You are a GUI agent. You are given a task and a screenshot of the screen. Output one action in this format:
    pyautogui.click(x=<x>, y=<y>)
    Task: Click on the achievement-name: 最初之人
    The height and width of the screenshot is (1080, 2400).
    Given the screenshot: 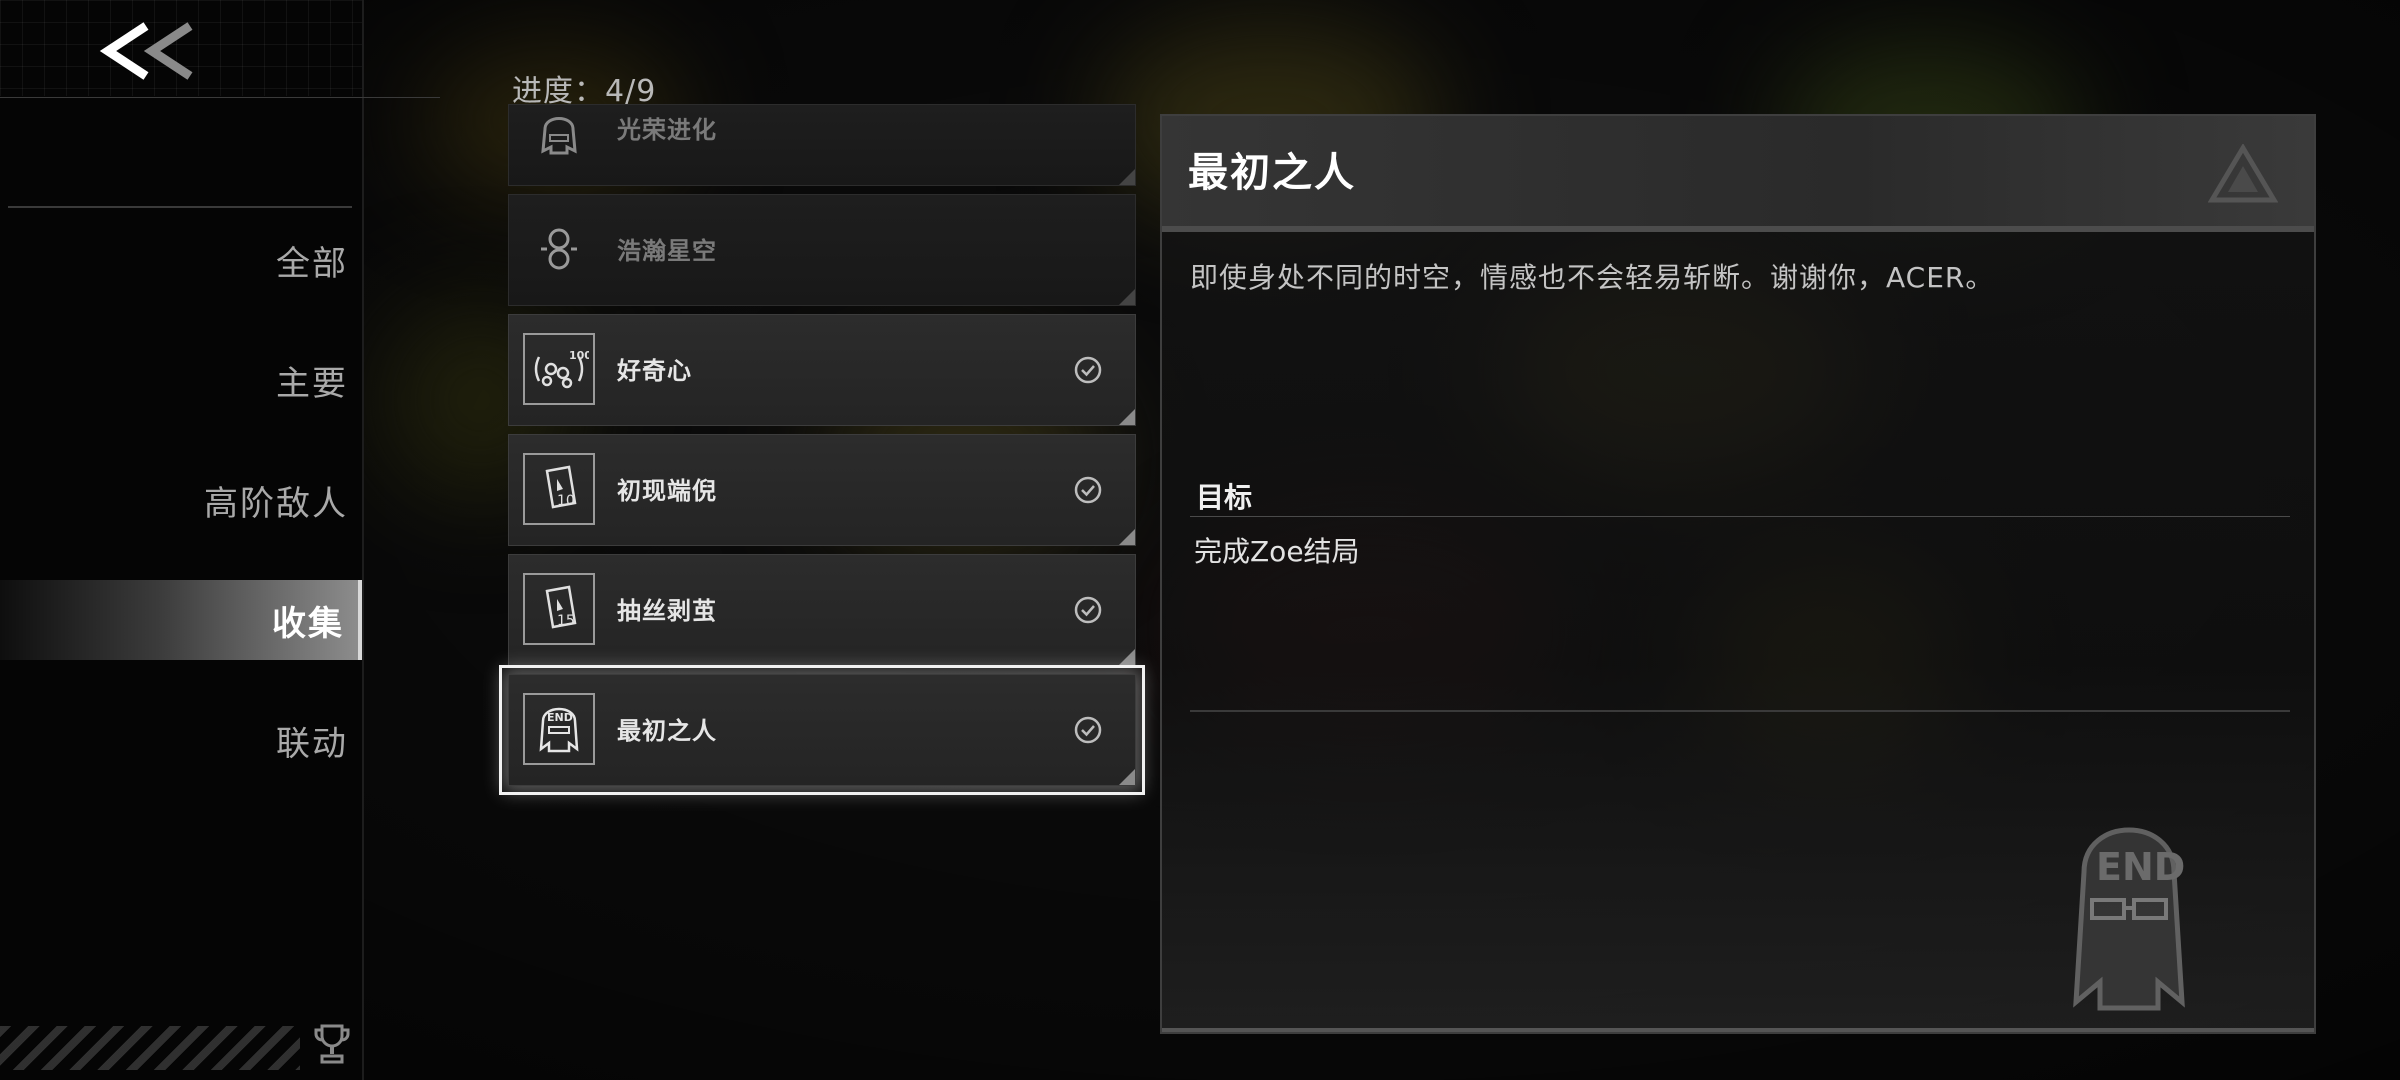 What is the action you would take?
    pyautogui.click(x=667, y=731)
    